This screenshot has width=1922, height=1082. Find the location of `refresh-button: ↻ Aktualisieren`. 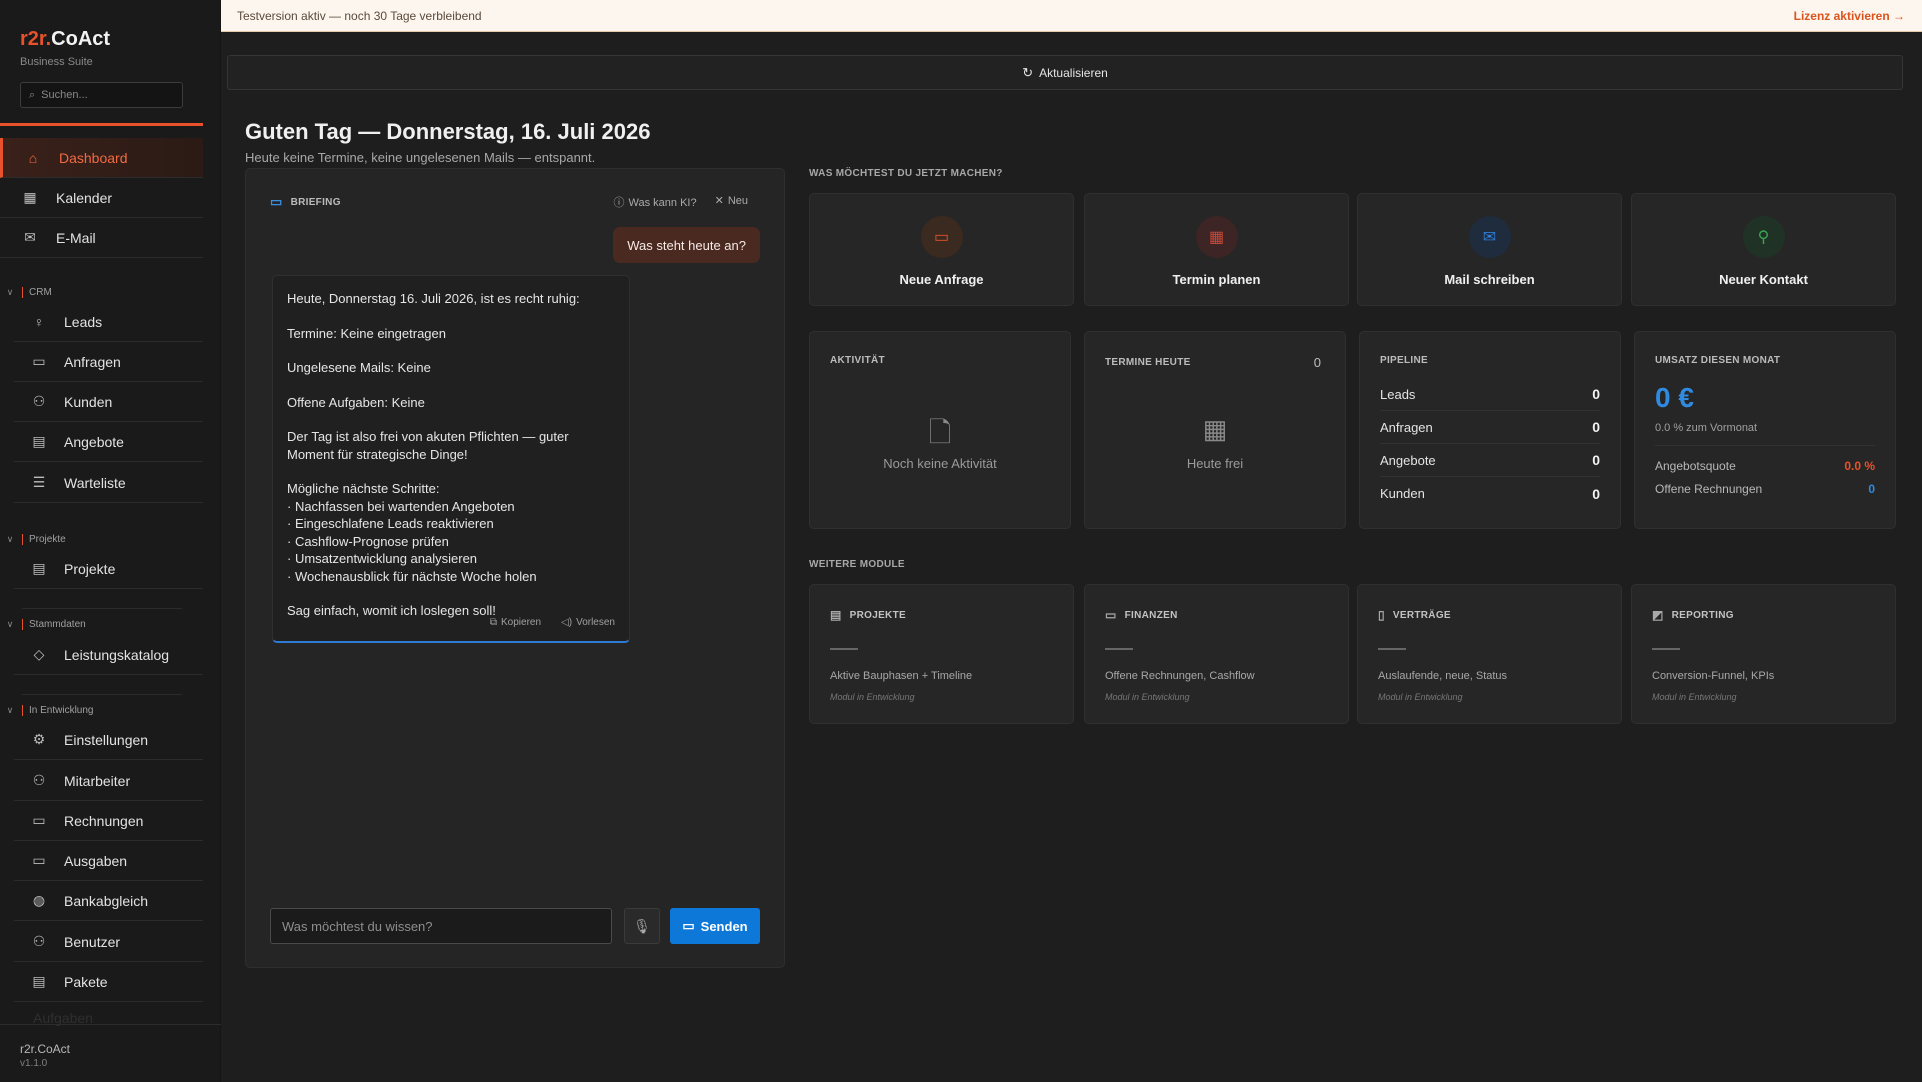

refresh-button: ↻ Aktualisieren is located at coordinates (1065, 72).